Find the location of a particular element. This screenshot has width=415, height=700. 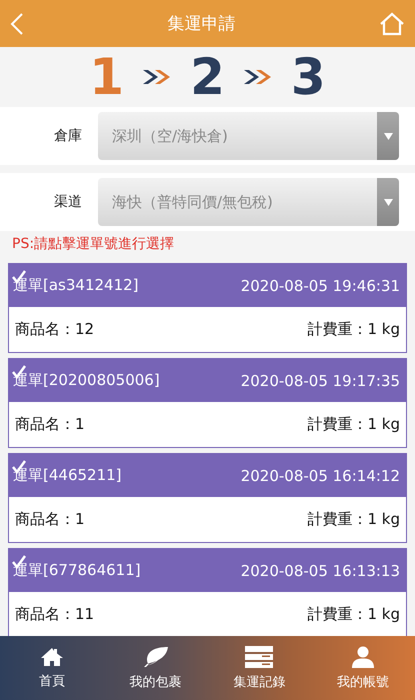

step-number: 3 is located at coordinates (308, 77).